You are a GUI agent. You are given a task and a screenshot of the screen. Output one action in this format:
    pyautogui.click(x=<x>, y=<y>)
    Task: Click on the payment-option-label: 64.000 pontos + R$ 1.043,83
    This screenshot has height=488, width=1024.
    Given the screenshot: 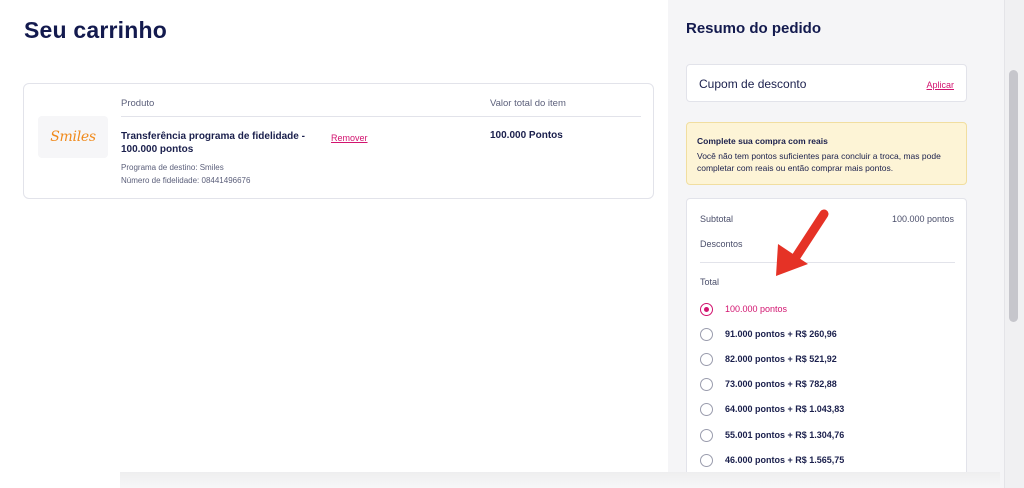 What is the action you would take?
    pyautogui.click(x=785, y=409)
    